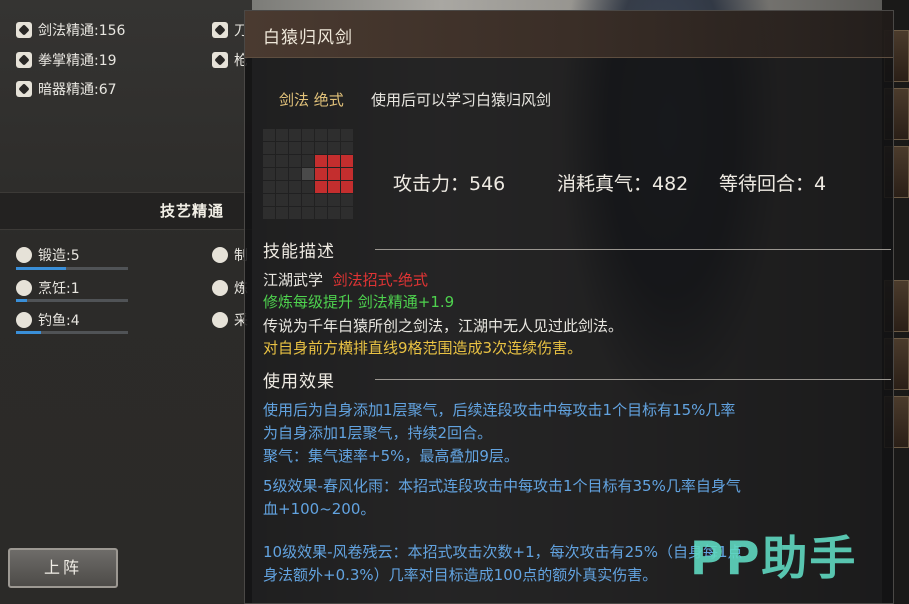 The image size is (909, 604). Describe the element at coordinates (77, 90) in the screenshot. I see `stat-label: 暗器精通:67` at that location.